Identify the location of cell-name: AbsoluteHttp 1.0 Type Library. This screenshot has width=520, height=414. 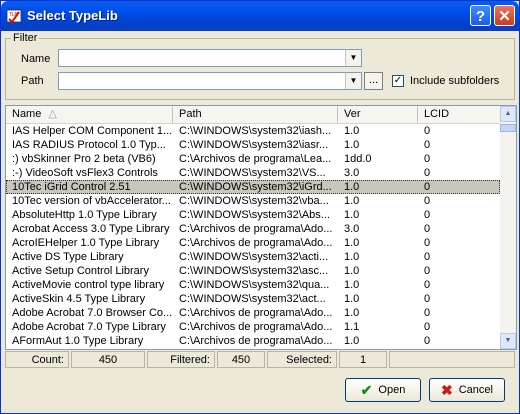
(84, 215).